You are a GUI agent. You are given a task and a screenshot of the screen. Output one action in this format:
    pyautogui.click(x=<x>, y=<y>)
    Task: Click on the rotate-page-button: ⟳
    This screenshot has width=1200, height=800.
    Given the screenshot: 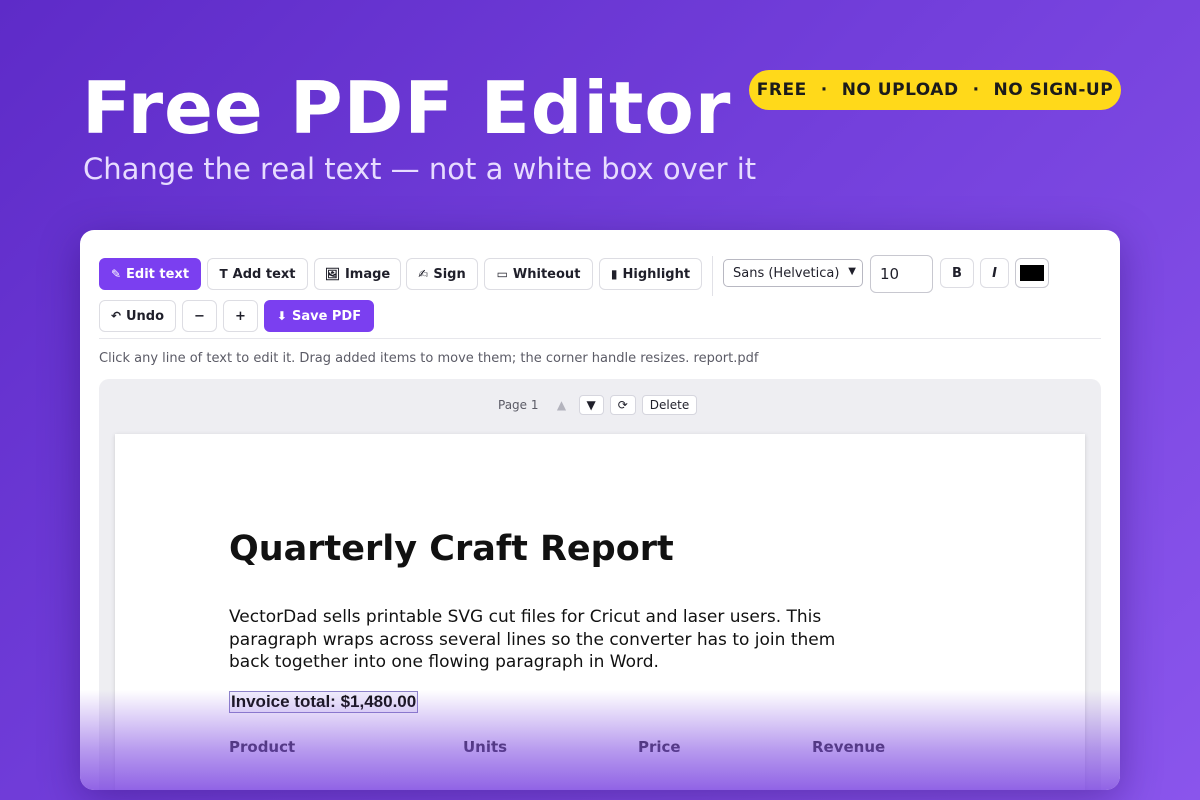 What is the action you would take?
    pyautogui.click(x=622, y=405)
    